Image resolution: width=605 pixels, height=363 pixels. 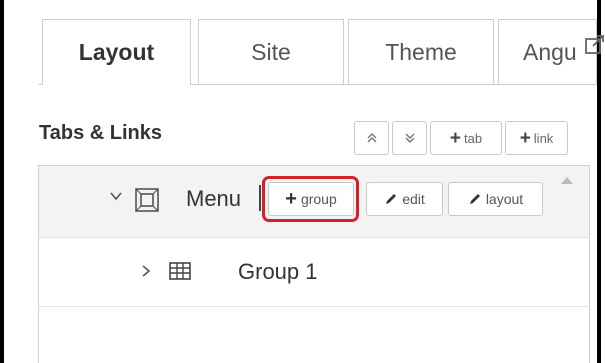 What do you see at coordinates (278, 271) in the screenshot?
I see `group-name: Group 1` at bounding box center [278, 271].